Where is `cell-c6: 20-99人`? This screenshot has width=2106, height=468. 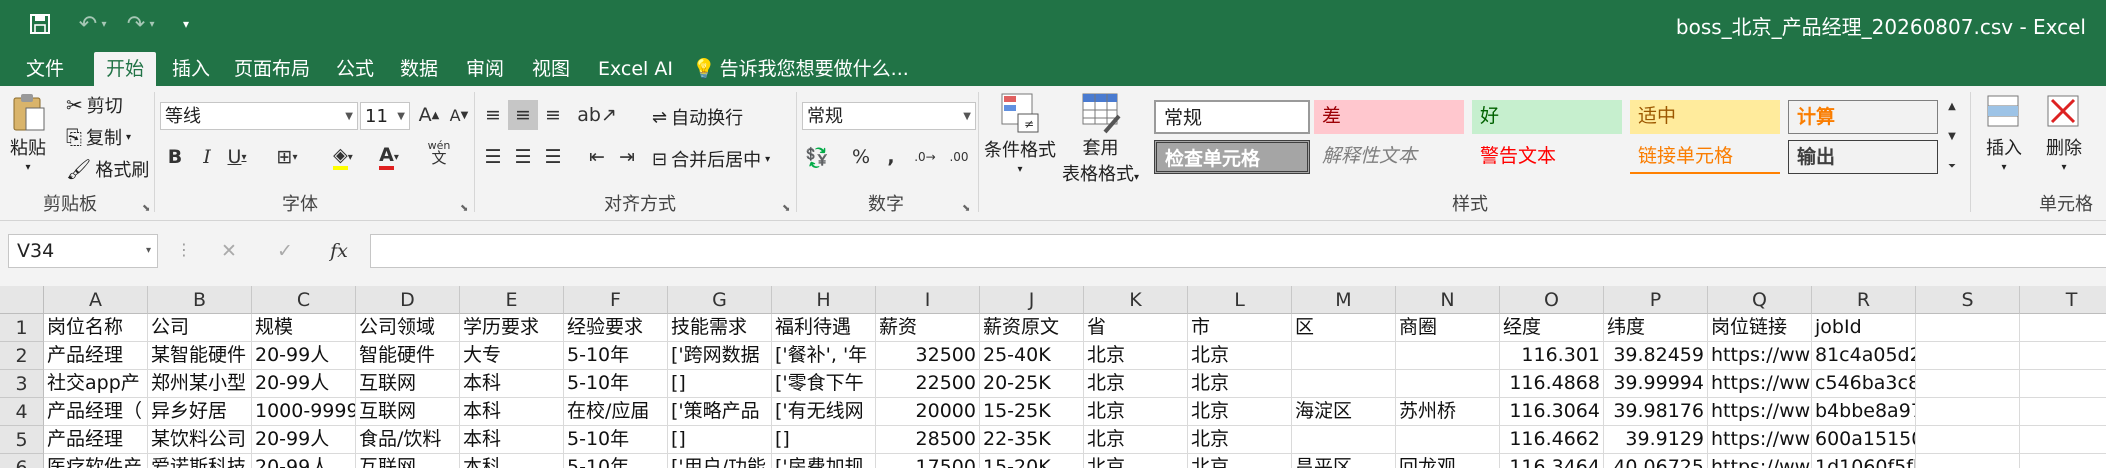 cell-c6: 20-99人 is located at coordinates (304, 461).